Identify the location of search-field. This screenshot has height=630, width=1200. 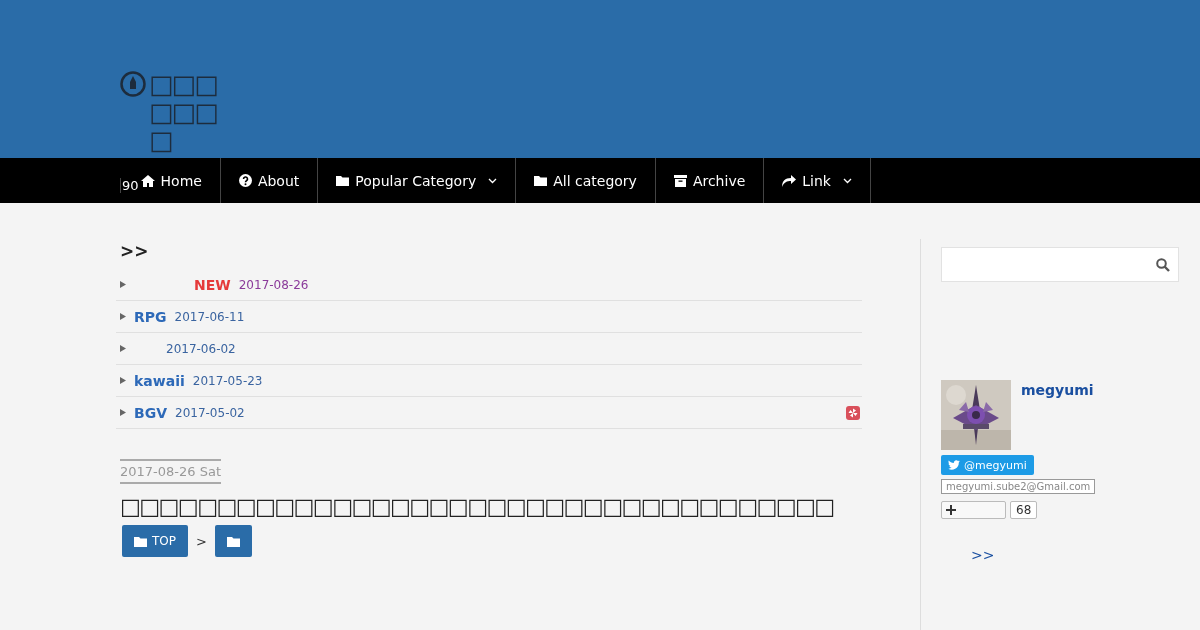
(1060, 264).